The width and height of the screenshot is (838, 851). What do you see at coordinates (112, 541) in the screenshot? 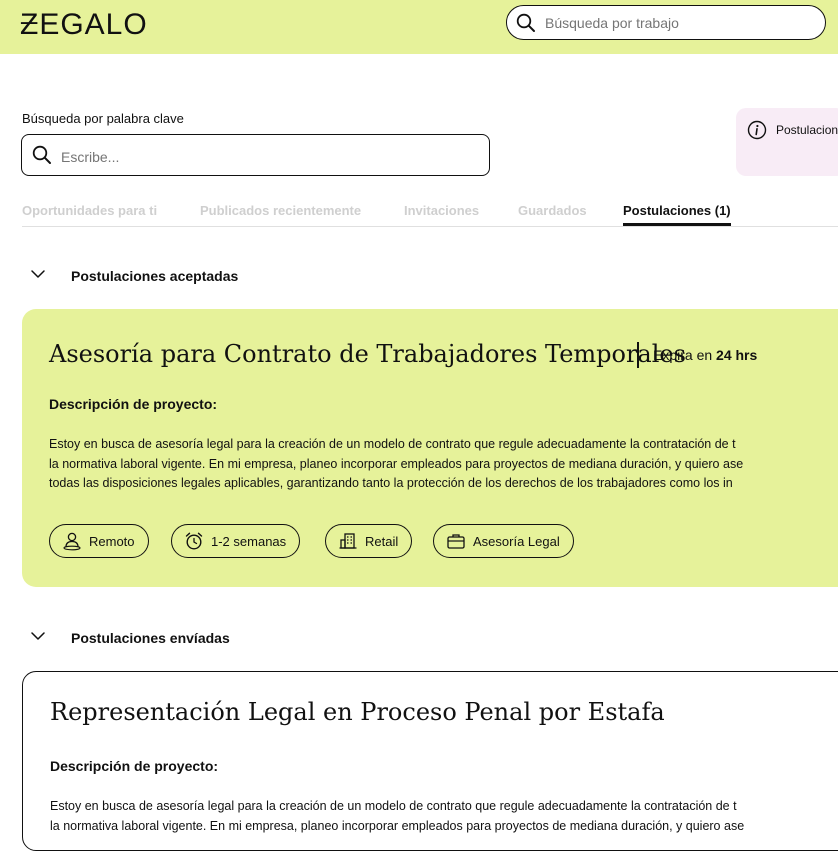
I see `tag-label: Remoto` at bounding box center [112, 541].